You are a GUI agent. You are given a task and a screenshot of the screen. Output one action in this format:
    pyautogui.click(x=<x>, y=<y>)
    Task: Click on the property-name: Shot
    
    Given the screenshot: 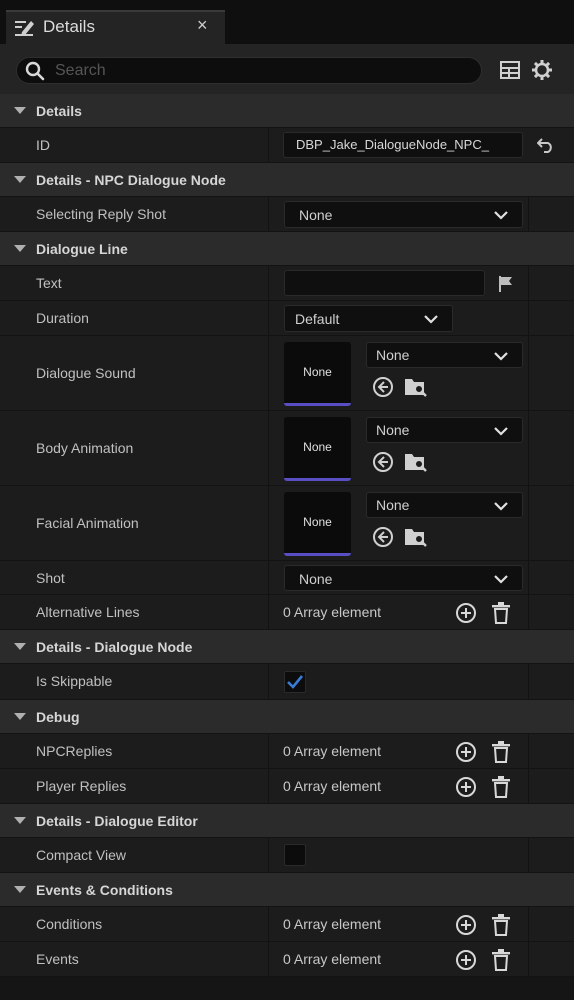 What is the action you would take?
    pyautogui.click(x=50, y=578)
    